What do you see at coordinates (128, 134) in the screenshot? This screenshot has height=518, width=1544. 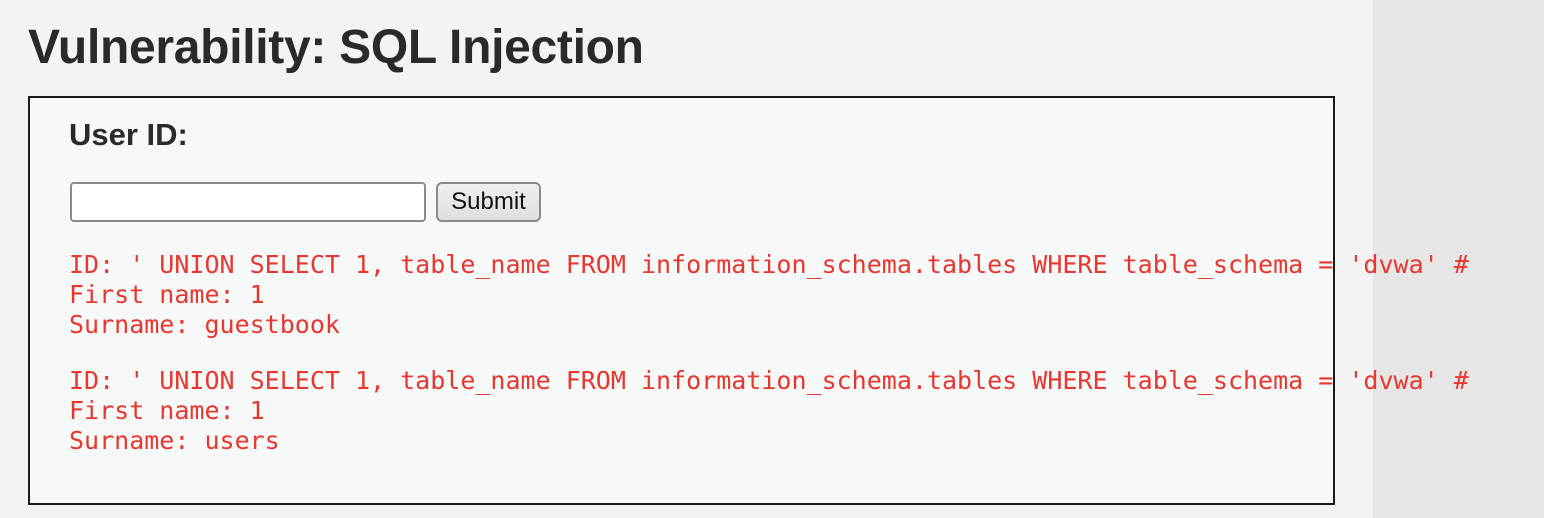 I see `user-id-label: User ID:` at bounding box center [128, 134].